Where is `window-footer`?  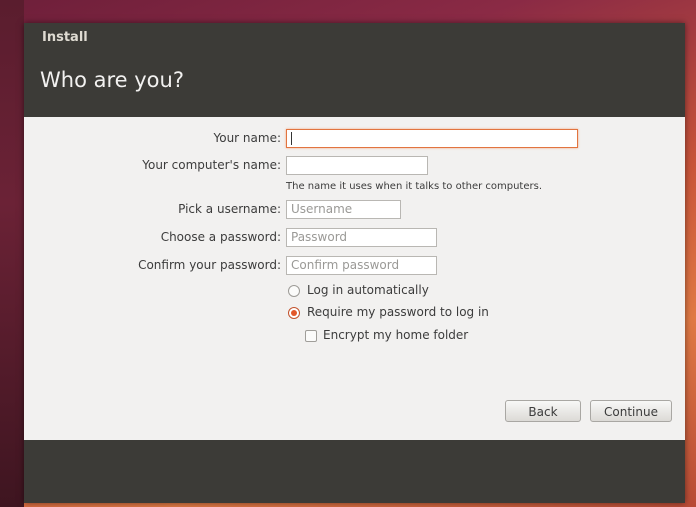 window-footer is located at coordinates (354, 471).